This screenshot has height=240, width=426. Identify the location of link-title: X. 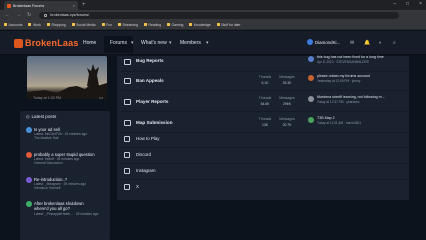
(137, 186).